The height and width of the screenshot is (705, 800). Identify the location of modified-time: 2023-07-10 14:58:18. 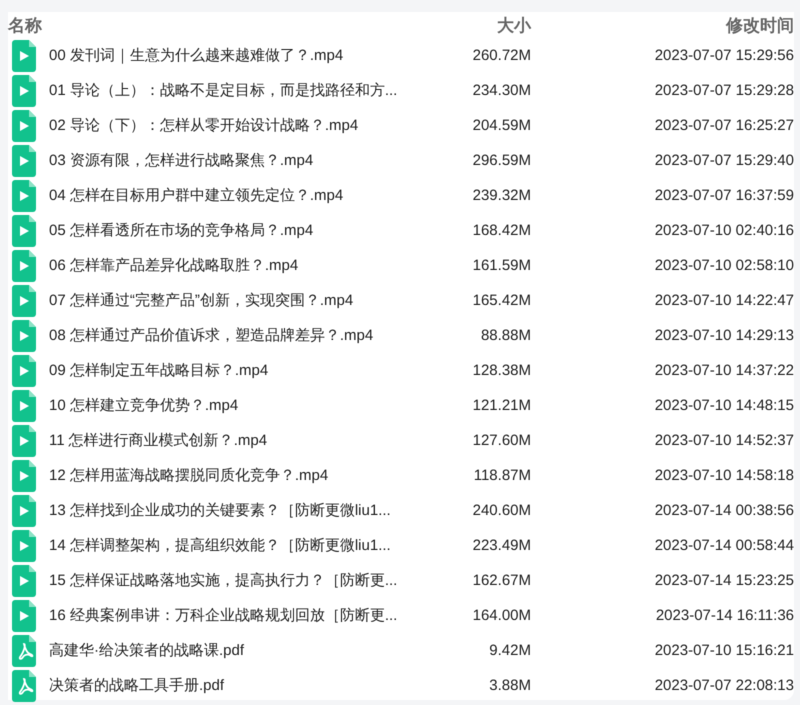
(724, 475).